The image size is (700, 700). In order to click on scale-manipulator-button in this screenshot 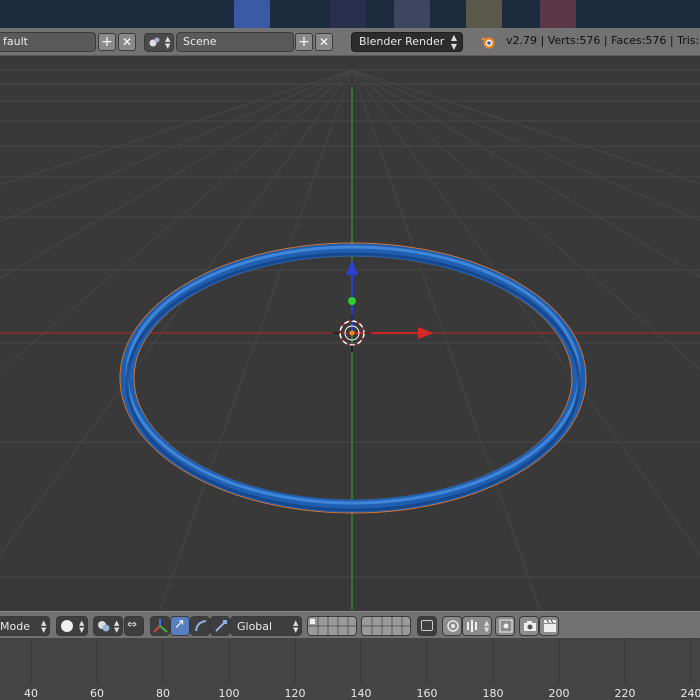, I will do `click(220, 626)`.